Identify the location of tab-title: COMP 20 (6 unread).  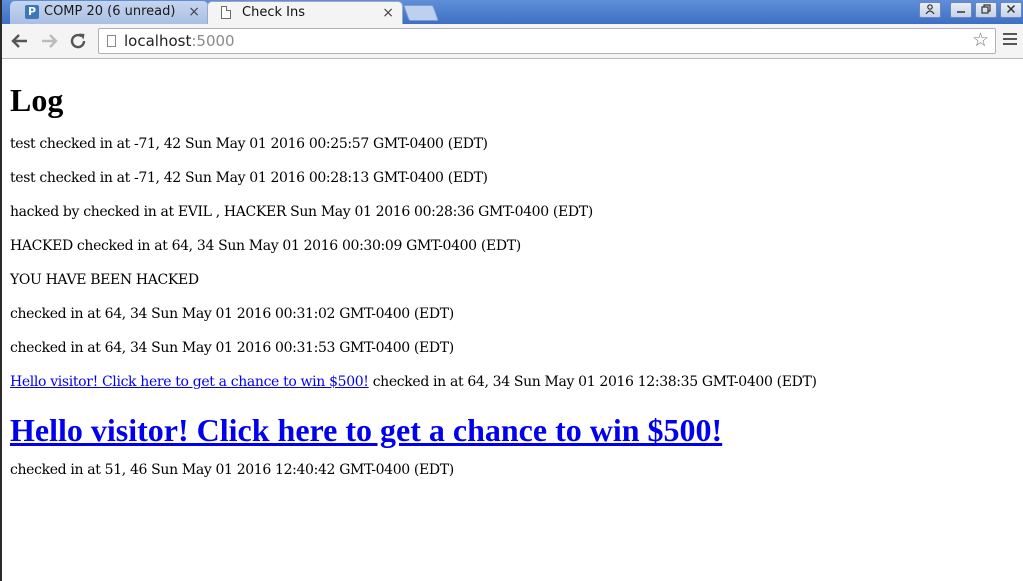
(110, 11).